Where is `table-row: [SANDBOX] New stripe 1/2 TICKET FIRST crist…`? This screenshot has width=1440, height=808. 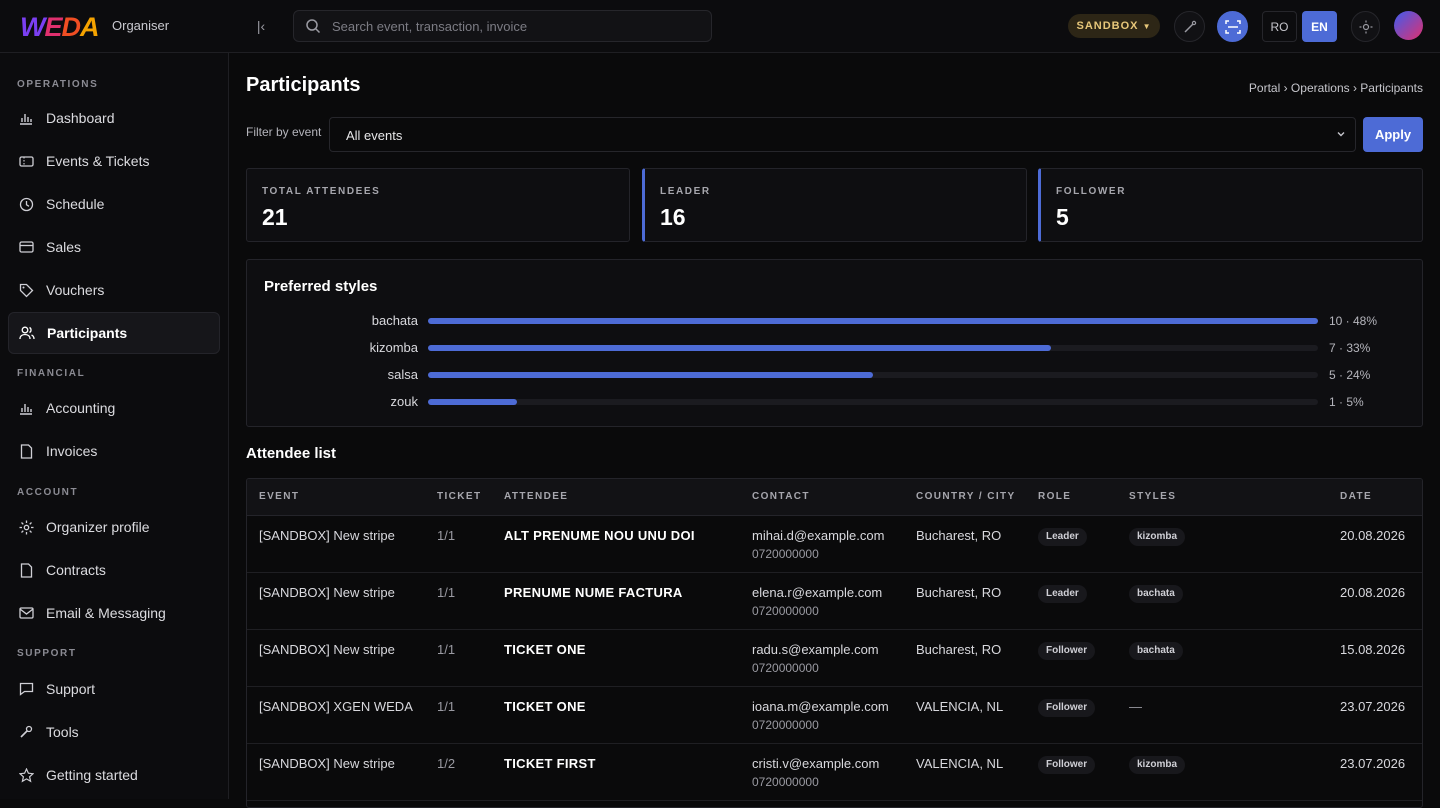 table-row: [SANDBOX] New stripe 1/2 TICKET FIRST crist… is located at coordinates (834, 772).